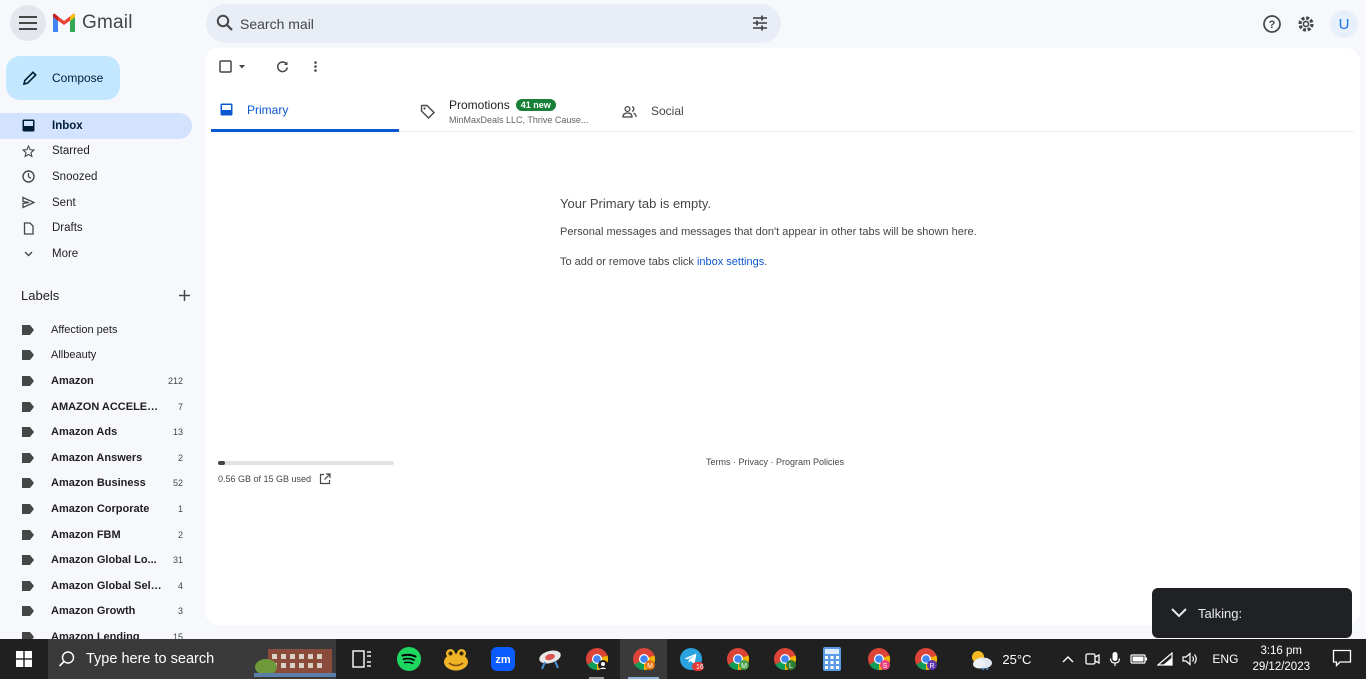  I want to click on notification-icon, so click(1342, 658).